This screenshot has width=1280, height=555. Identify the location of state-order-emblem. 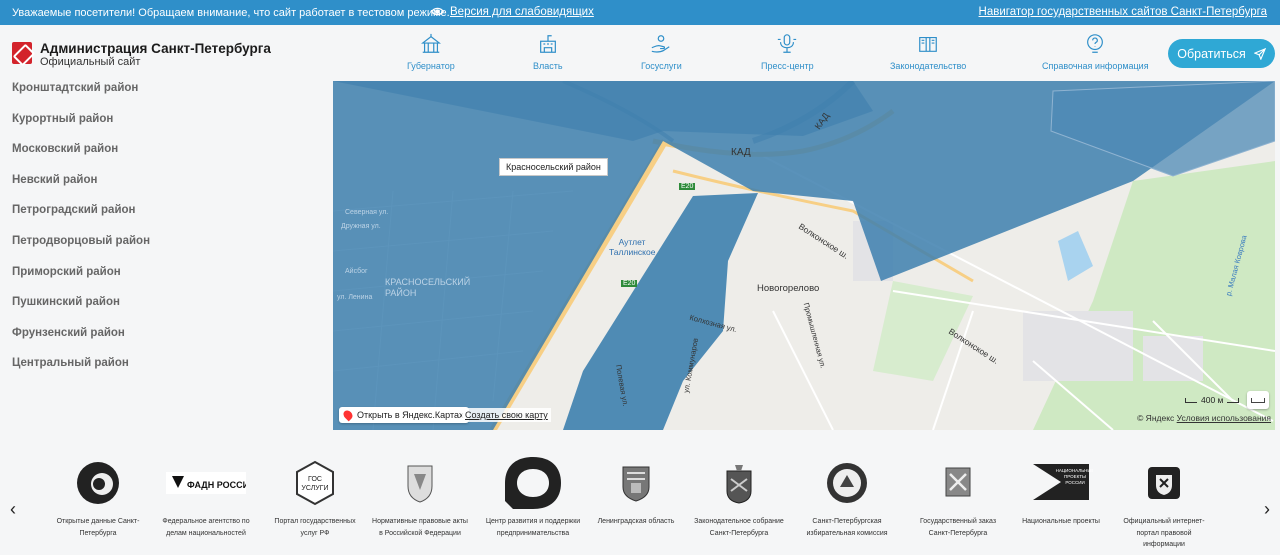
(958, 483).